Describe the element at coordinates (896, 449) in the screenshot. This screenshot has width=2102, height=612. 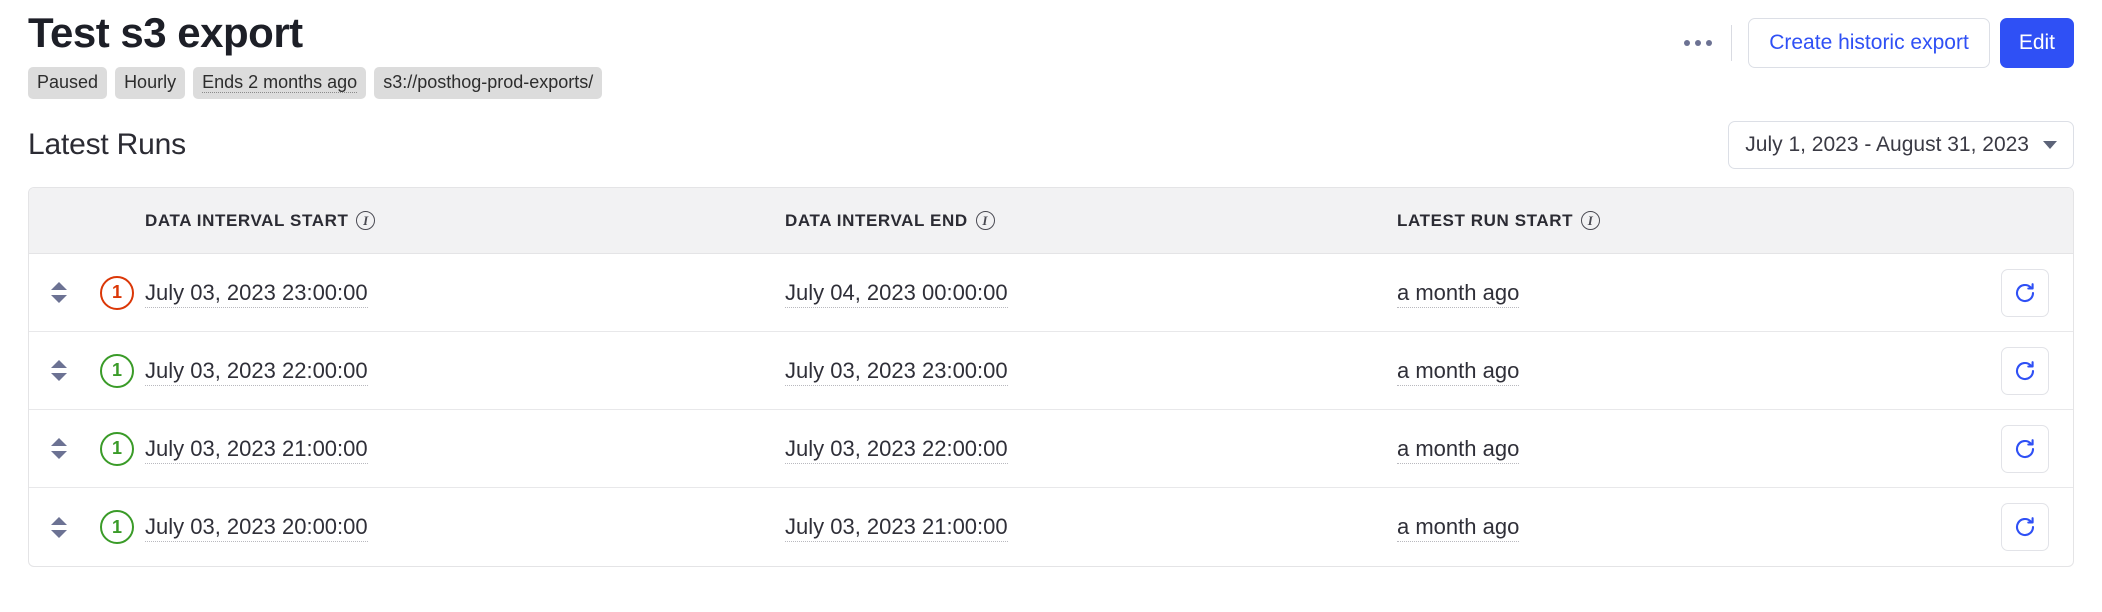
I see `data-interval-end-value: July 03, 2023 22:00:00` at that location.